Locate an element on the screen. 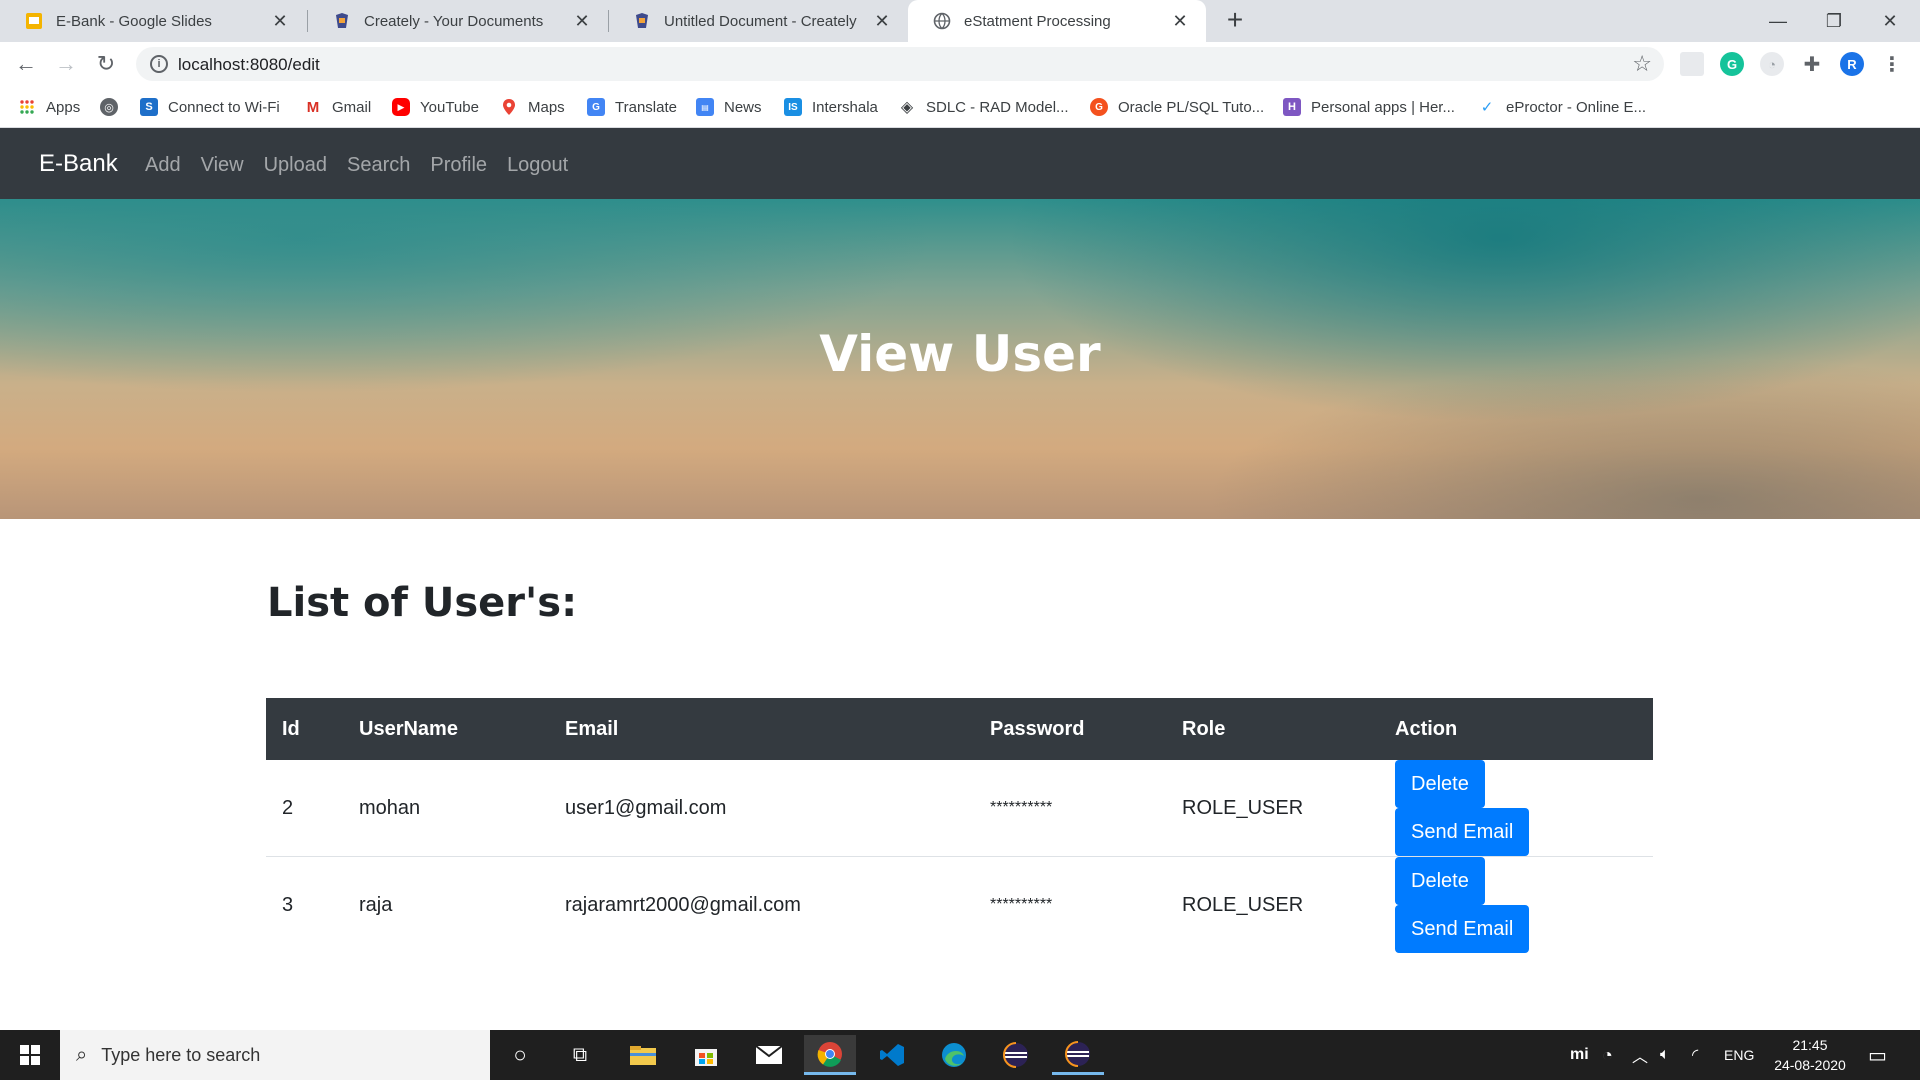 The height and width of the screenshot is (1080, 1920). chevron-up-icon: ︿ is located at coordinates (1640, 1055).